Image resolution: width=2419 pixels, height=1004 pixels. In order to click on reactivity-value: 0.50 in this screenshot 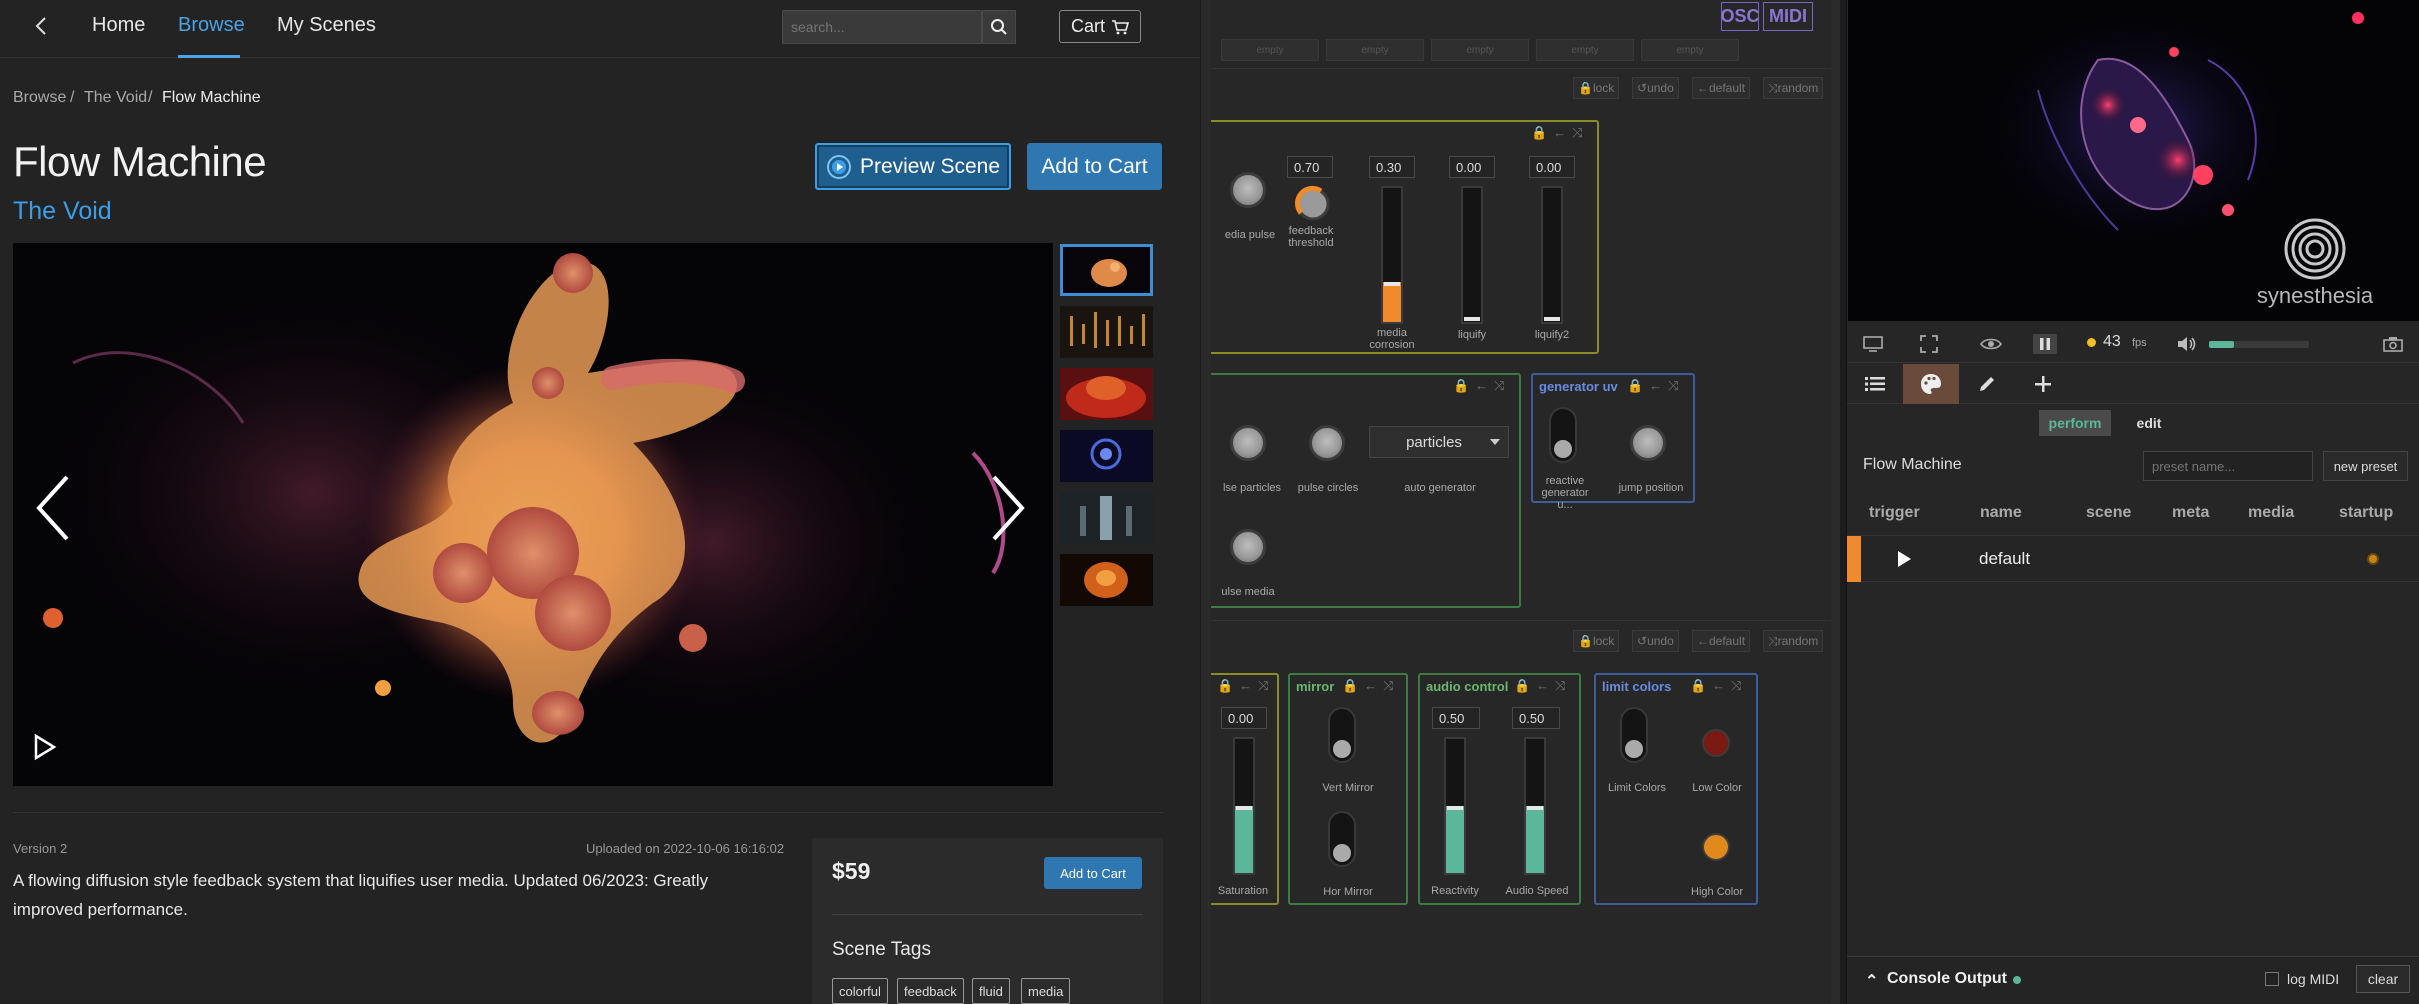, I will do `click(1456, 718)`.